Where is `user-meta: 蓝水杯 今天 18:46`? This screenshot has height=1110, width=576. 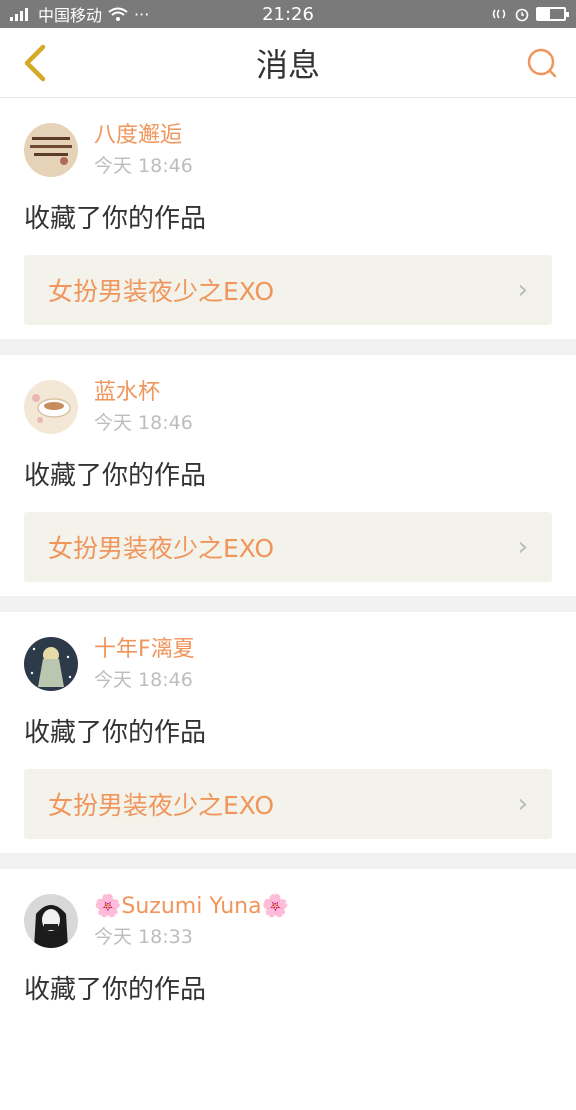 user-meta: 蓝水杯 今天 18:46 is located at coordinates (143, 407).